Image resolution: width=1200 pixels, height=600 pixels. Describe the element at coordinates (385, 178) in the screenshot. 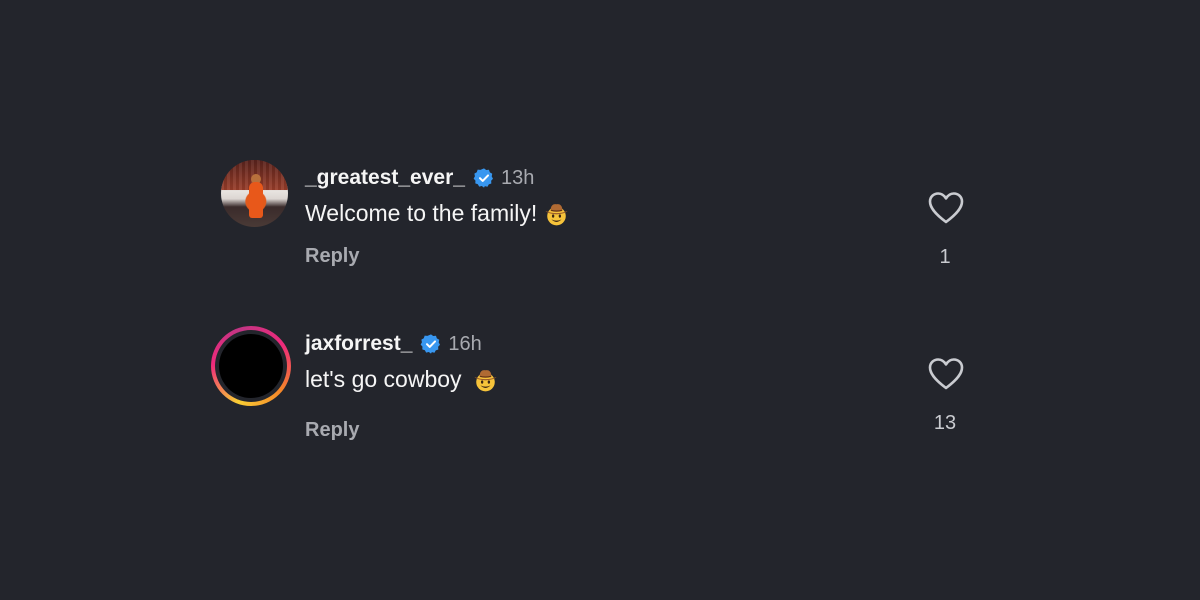

I see `username: _greatest_ever_` at that location.